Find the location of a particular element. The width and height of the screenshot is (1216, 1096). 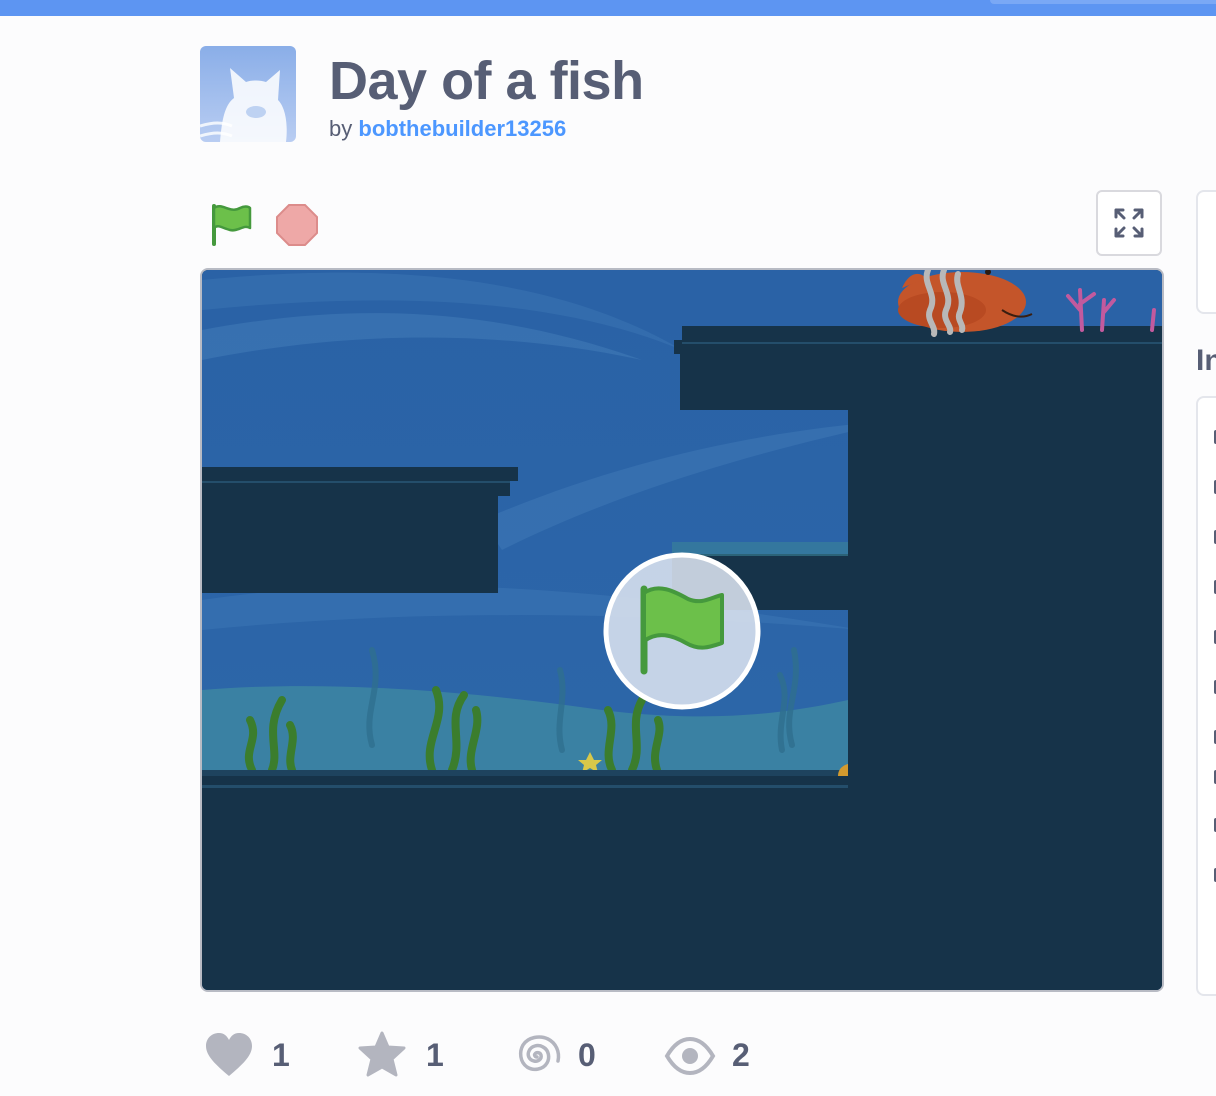

love-stat: 1 is located at coordinates (254, 1057).